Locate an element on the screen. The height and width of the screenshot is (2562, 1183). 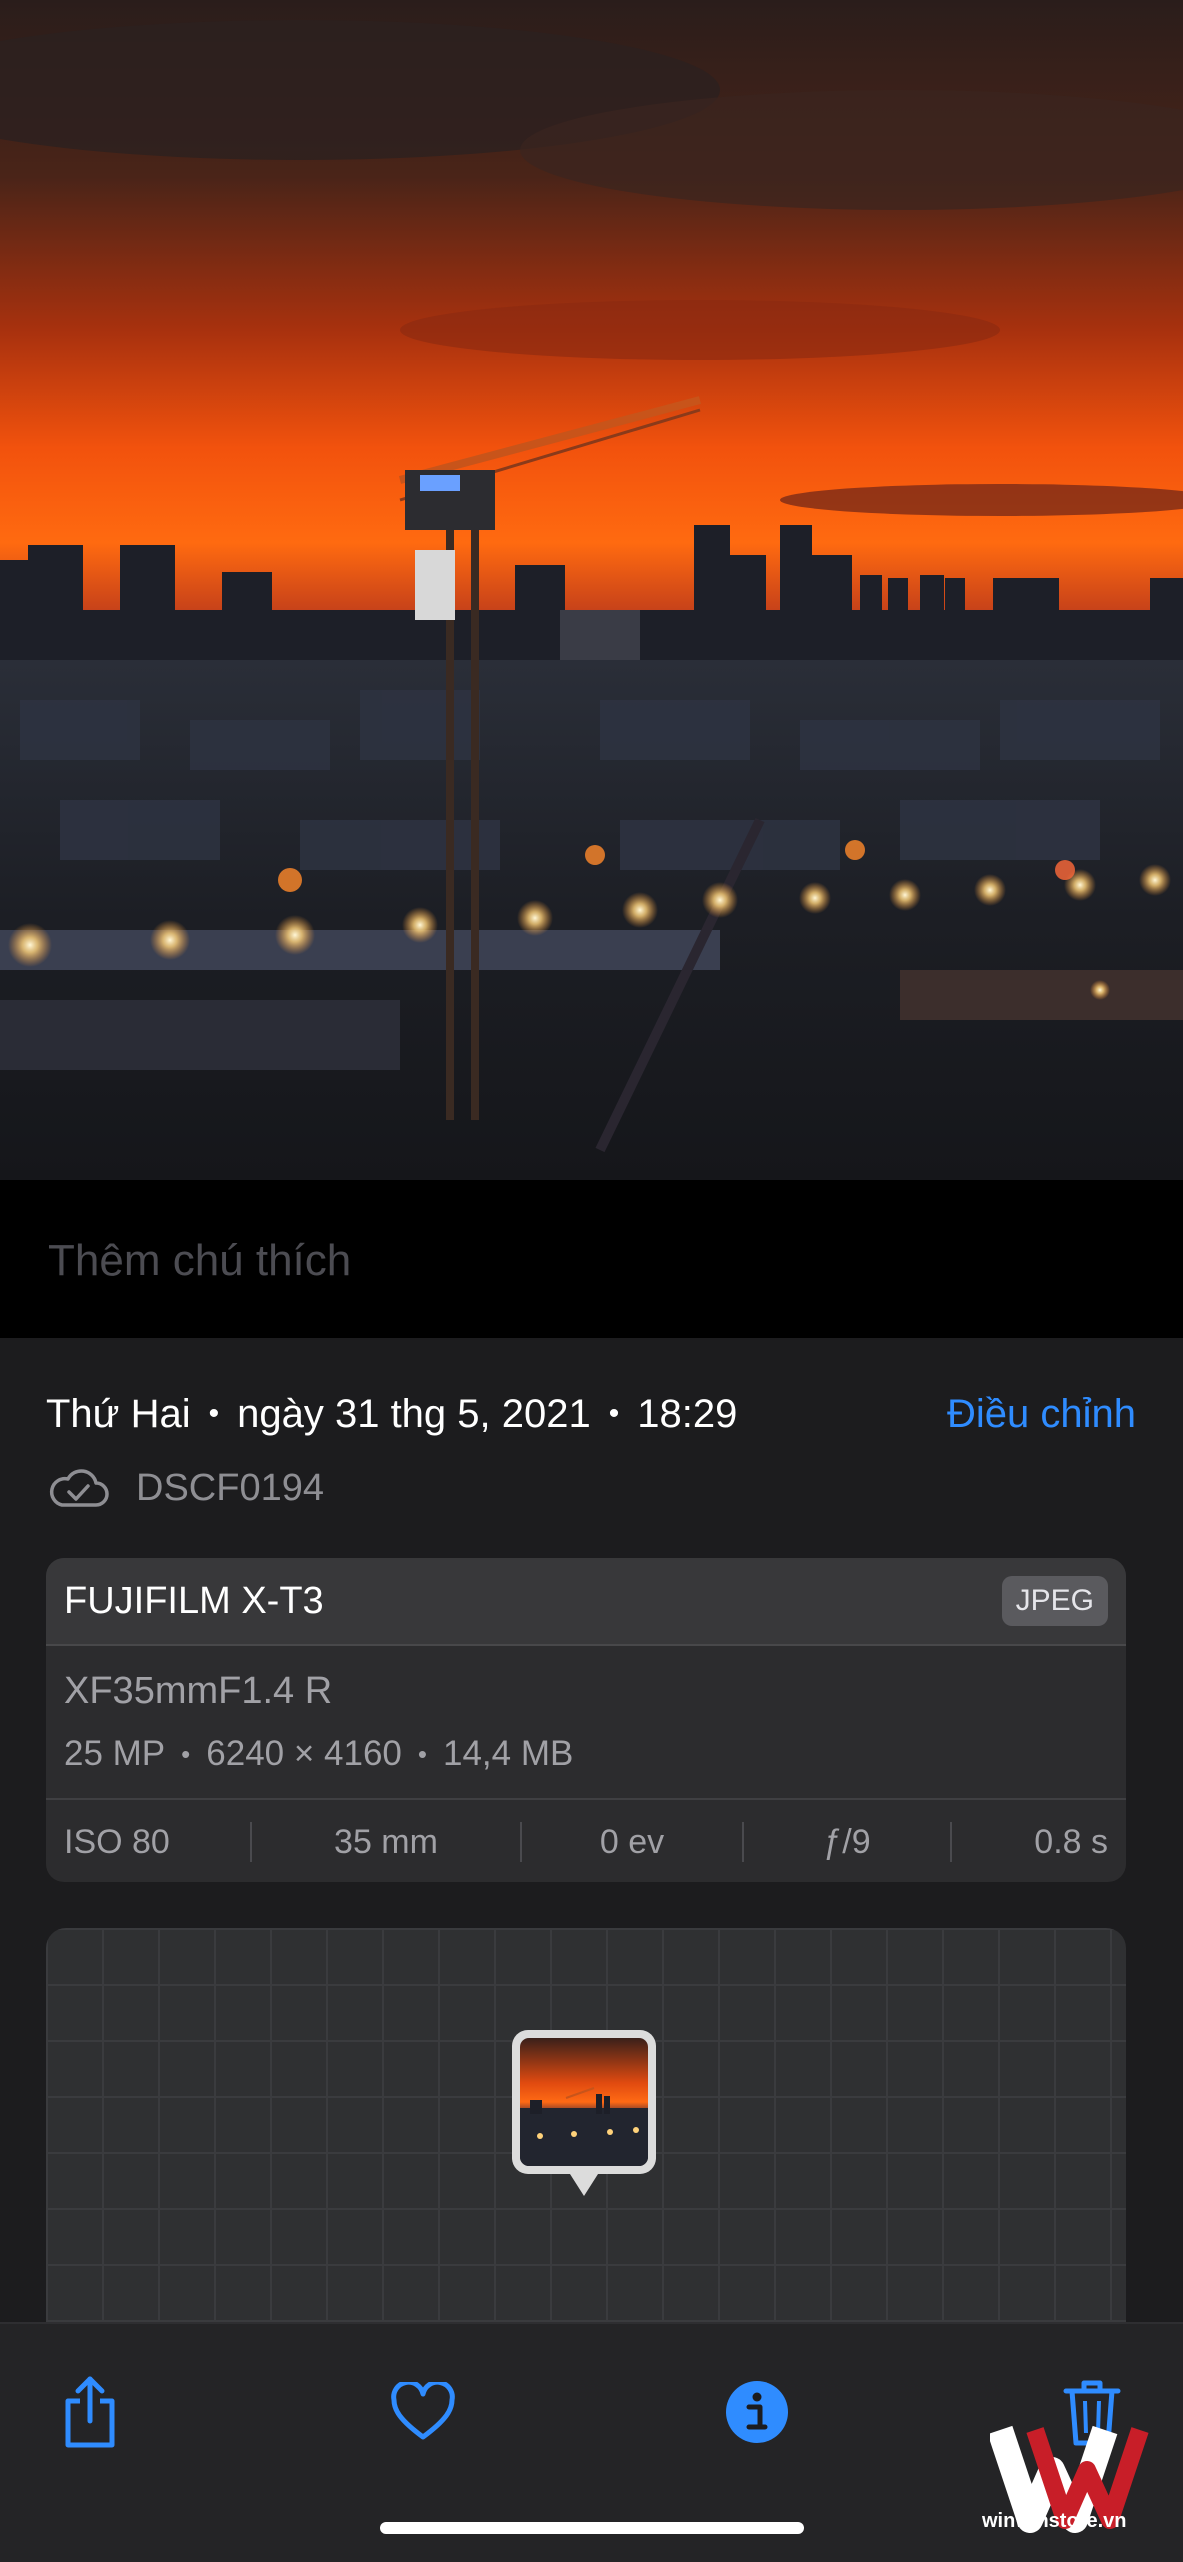
caption-area is located at coordinates (591, 1259).